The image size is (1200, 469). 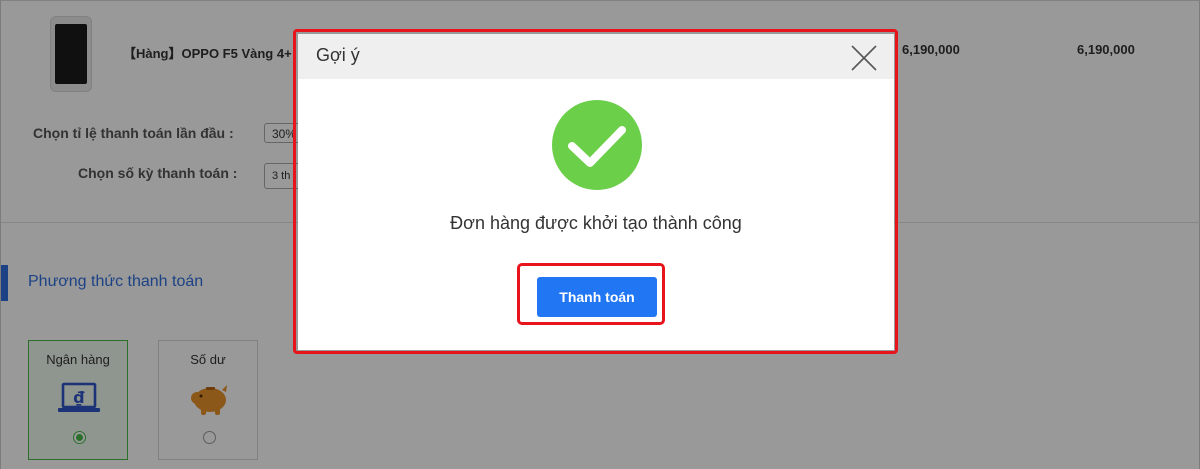 I want to click on dialog-header: Gợi ý, so click(x=596, y=56).